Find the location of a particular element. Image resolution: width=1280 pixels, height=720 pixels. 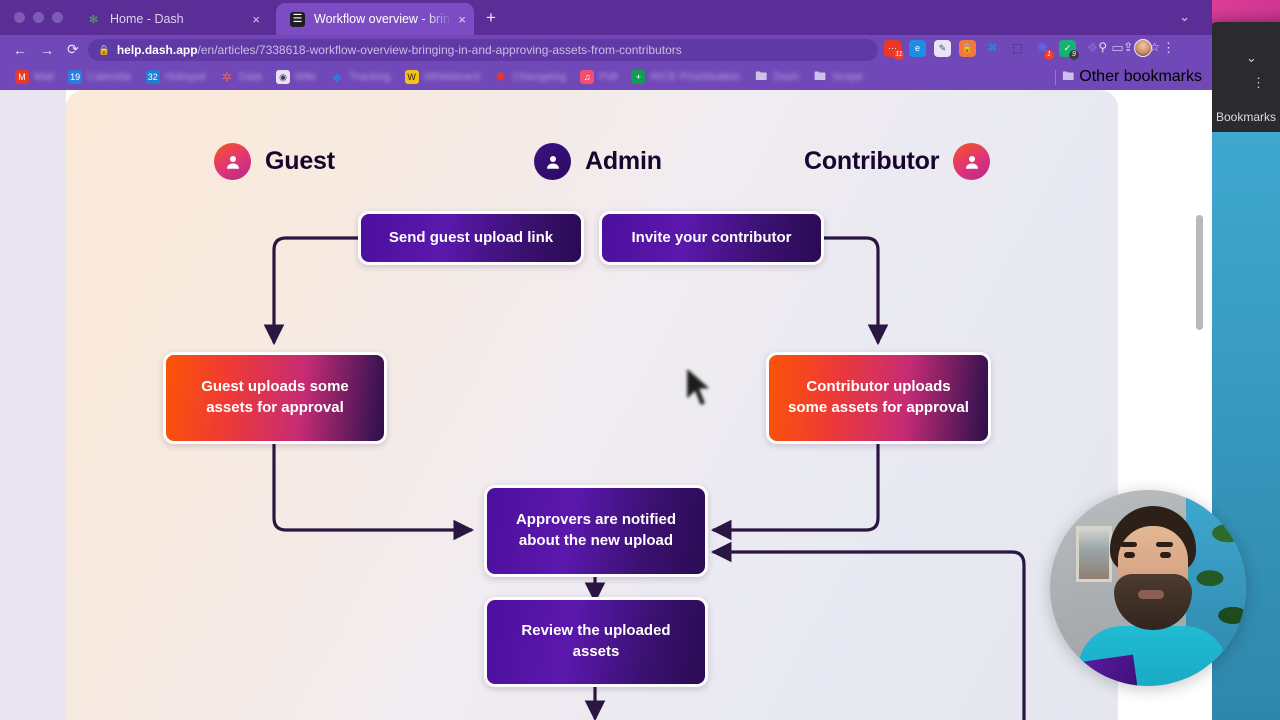

badge-count: 11 is located at coordinates (899, 54).